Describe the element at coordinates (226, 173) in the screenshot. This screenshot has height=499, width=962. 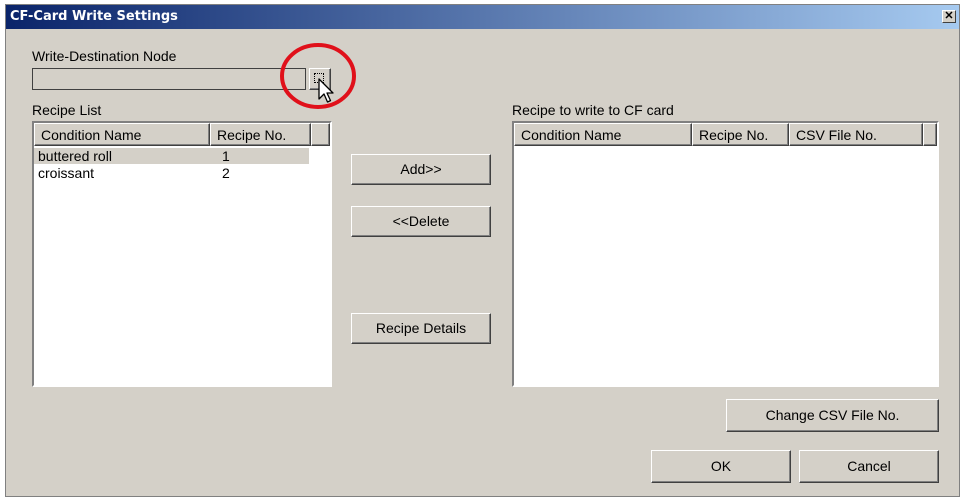
I see `recipe-no-cell: 2` at that location.